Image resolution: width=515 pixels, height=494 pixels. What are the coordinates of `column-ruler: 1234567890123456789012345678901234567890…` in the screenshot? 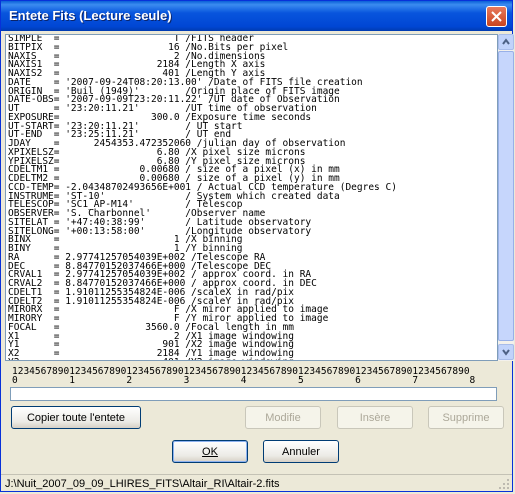 It's located at (263, 376).